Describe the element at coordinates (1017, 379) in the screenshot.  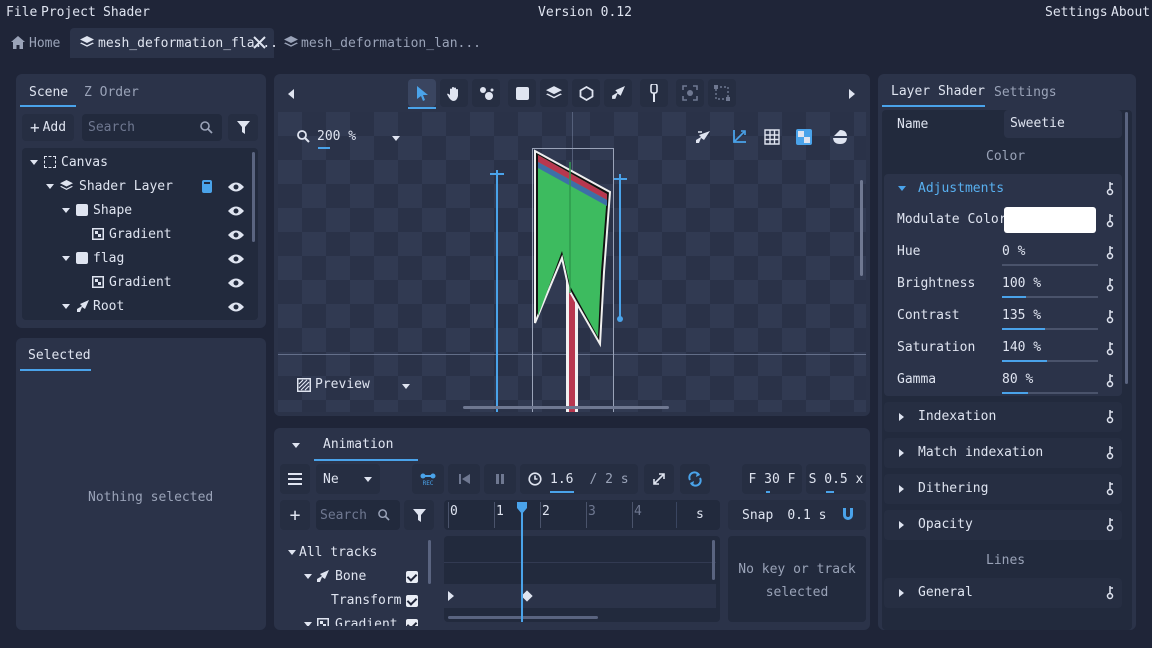
I see `adjustment-value: 80 %` at that location.